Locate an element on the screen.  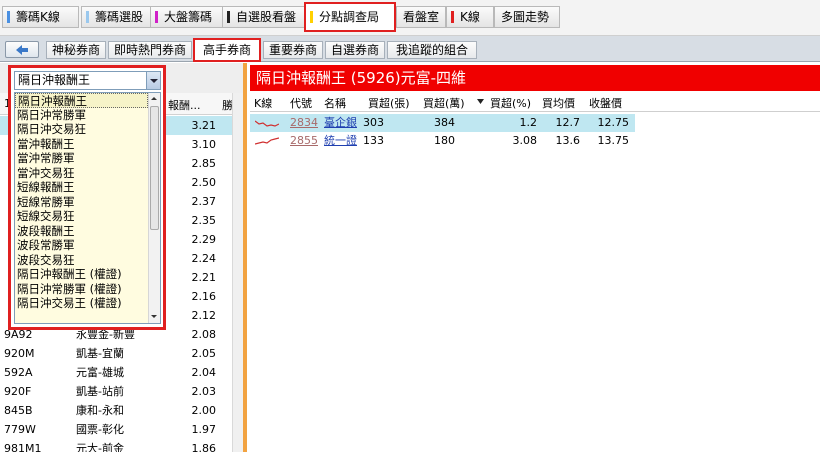
tab-chip-stock-picker: 籌碼選股 is located at coordinates (119, 17).